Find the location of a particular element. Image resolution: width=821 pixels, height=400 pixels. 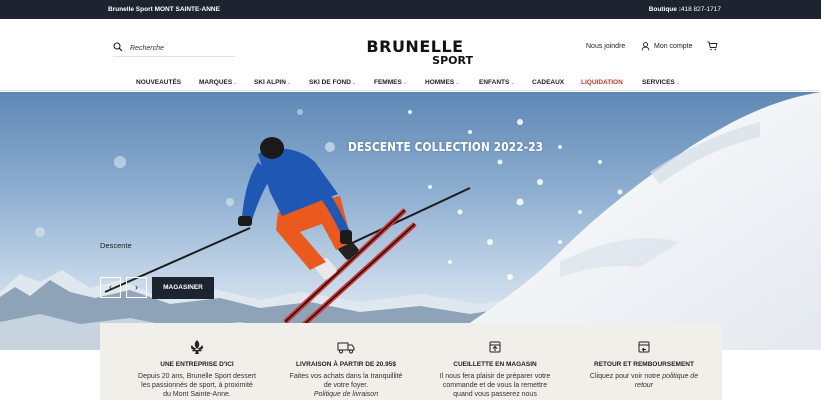

nav-item-ski-de-fond: SKI DE FOND⌄ is located at coordinates (332, 82).